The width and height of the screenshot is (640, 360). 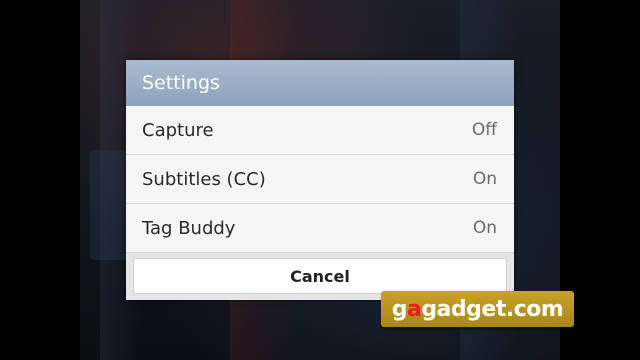 I want to click on background-console, so click(x=110, y=205).